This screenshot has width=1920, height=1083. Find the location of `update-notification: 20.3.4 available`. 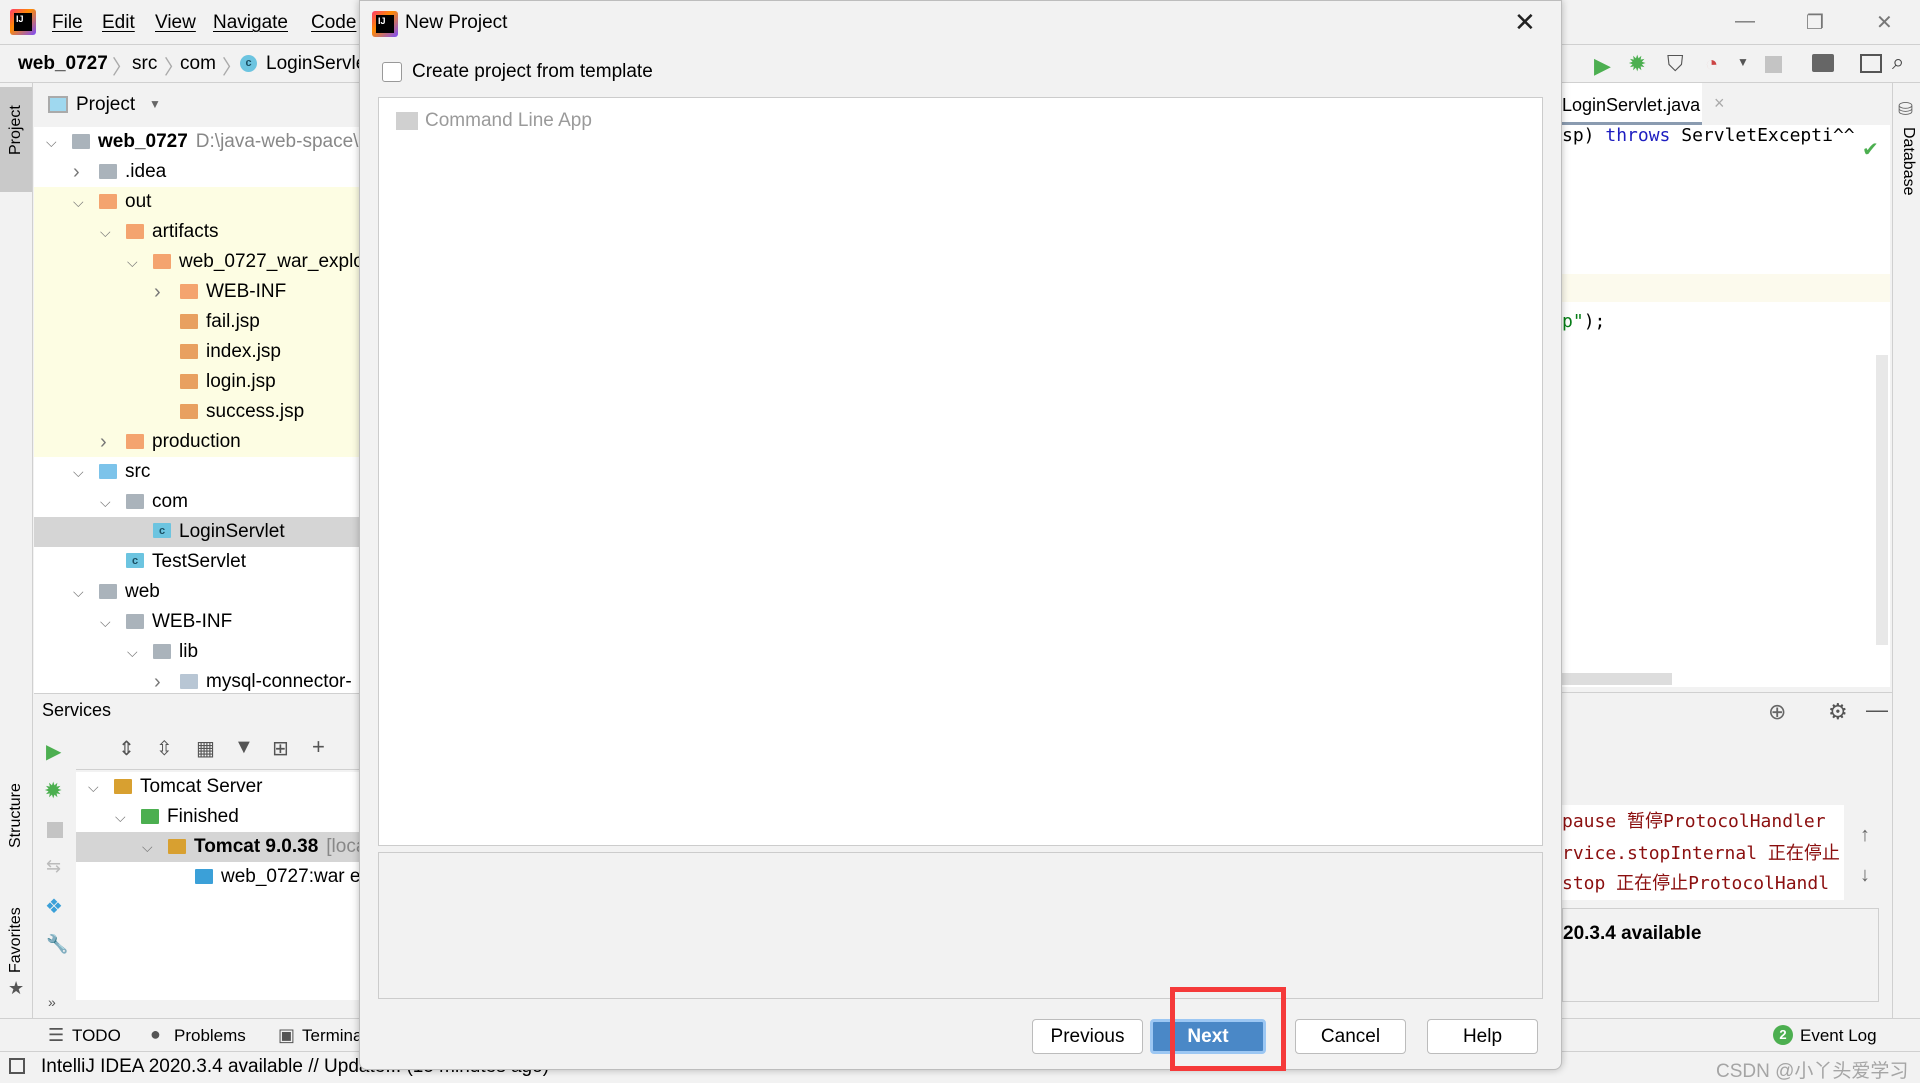

update-notification: 20.3.4 available is located at coordinates (1720, 955).